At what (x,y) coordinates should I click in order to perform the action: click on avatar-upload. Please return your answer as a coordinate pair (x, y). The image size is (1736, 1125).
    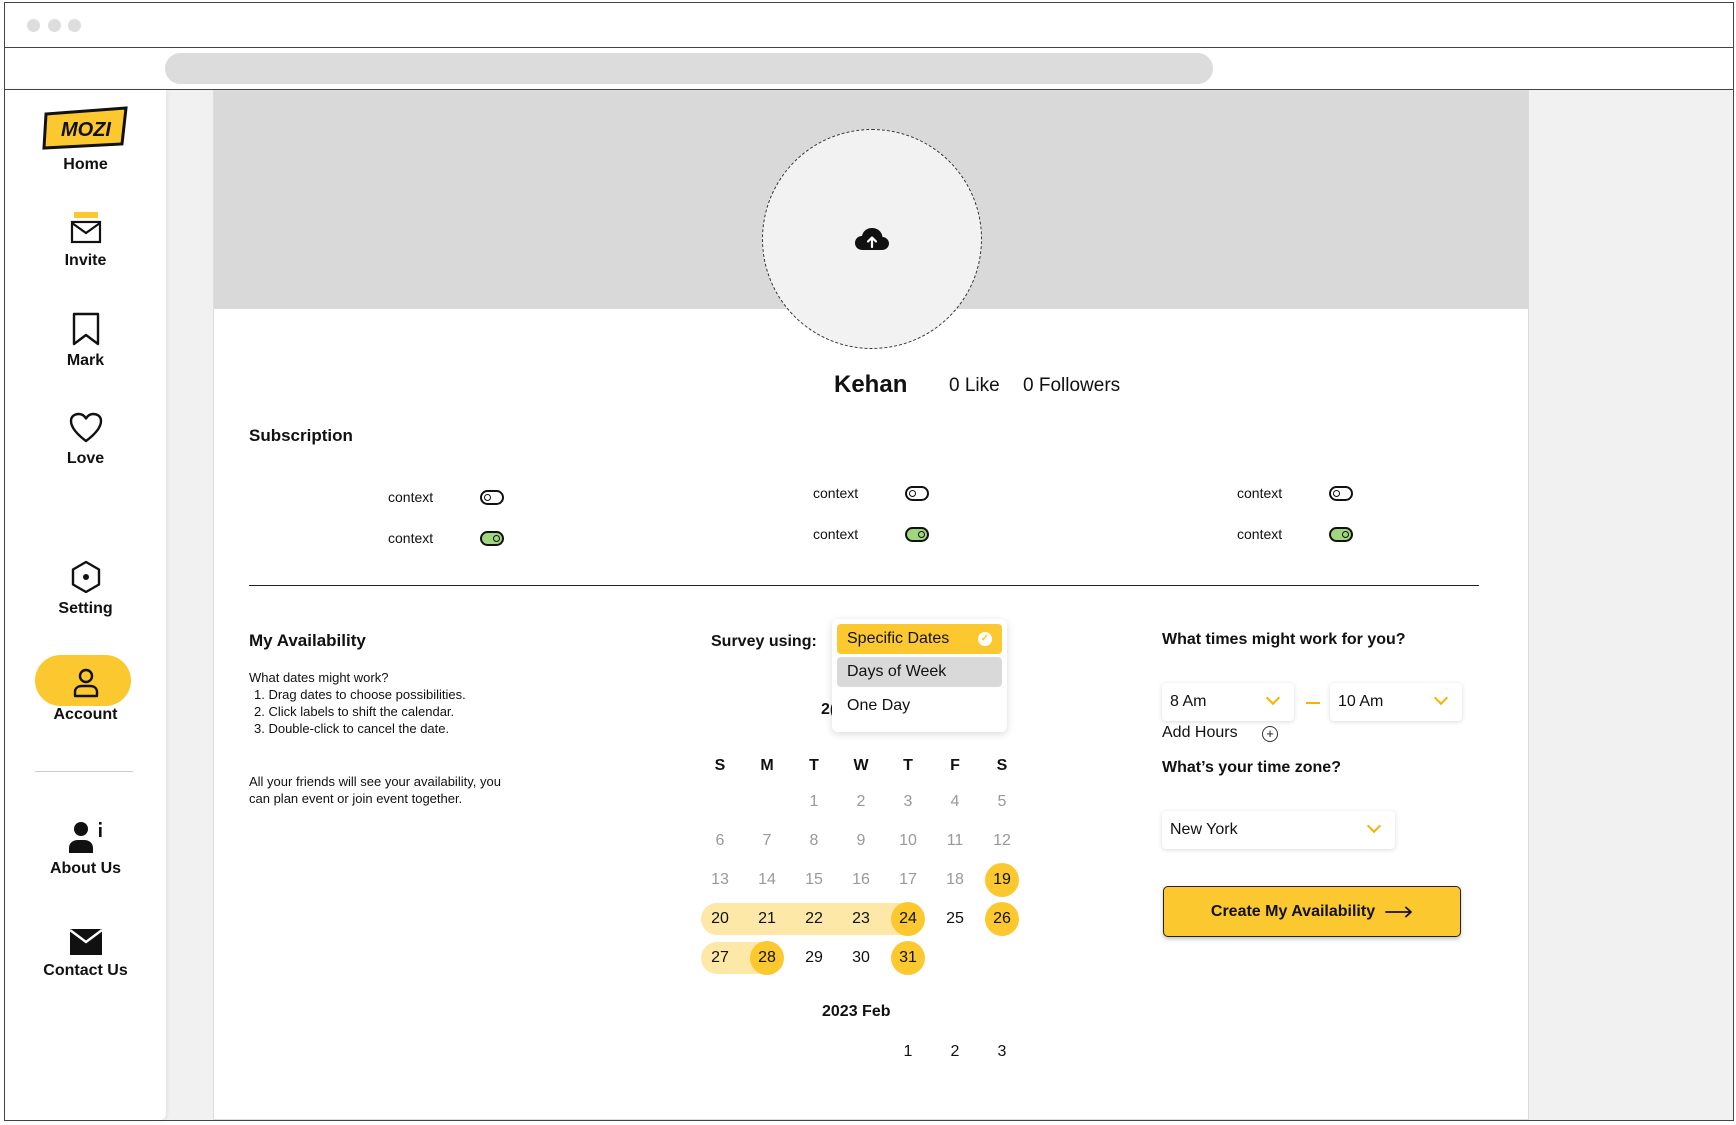
    Looking at the image, I should click on (872, 239).